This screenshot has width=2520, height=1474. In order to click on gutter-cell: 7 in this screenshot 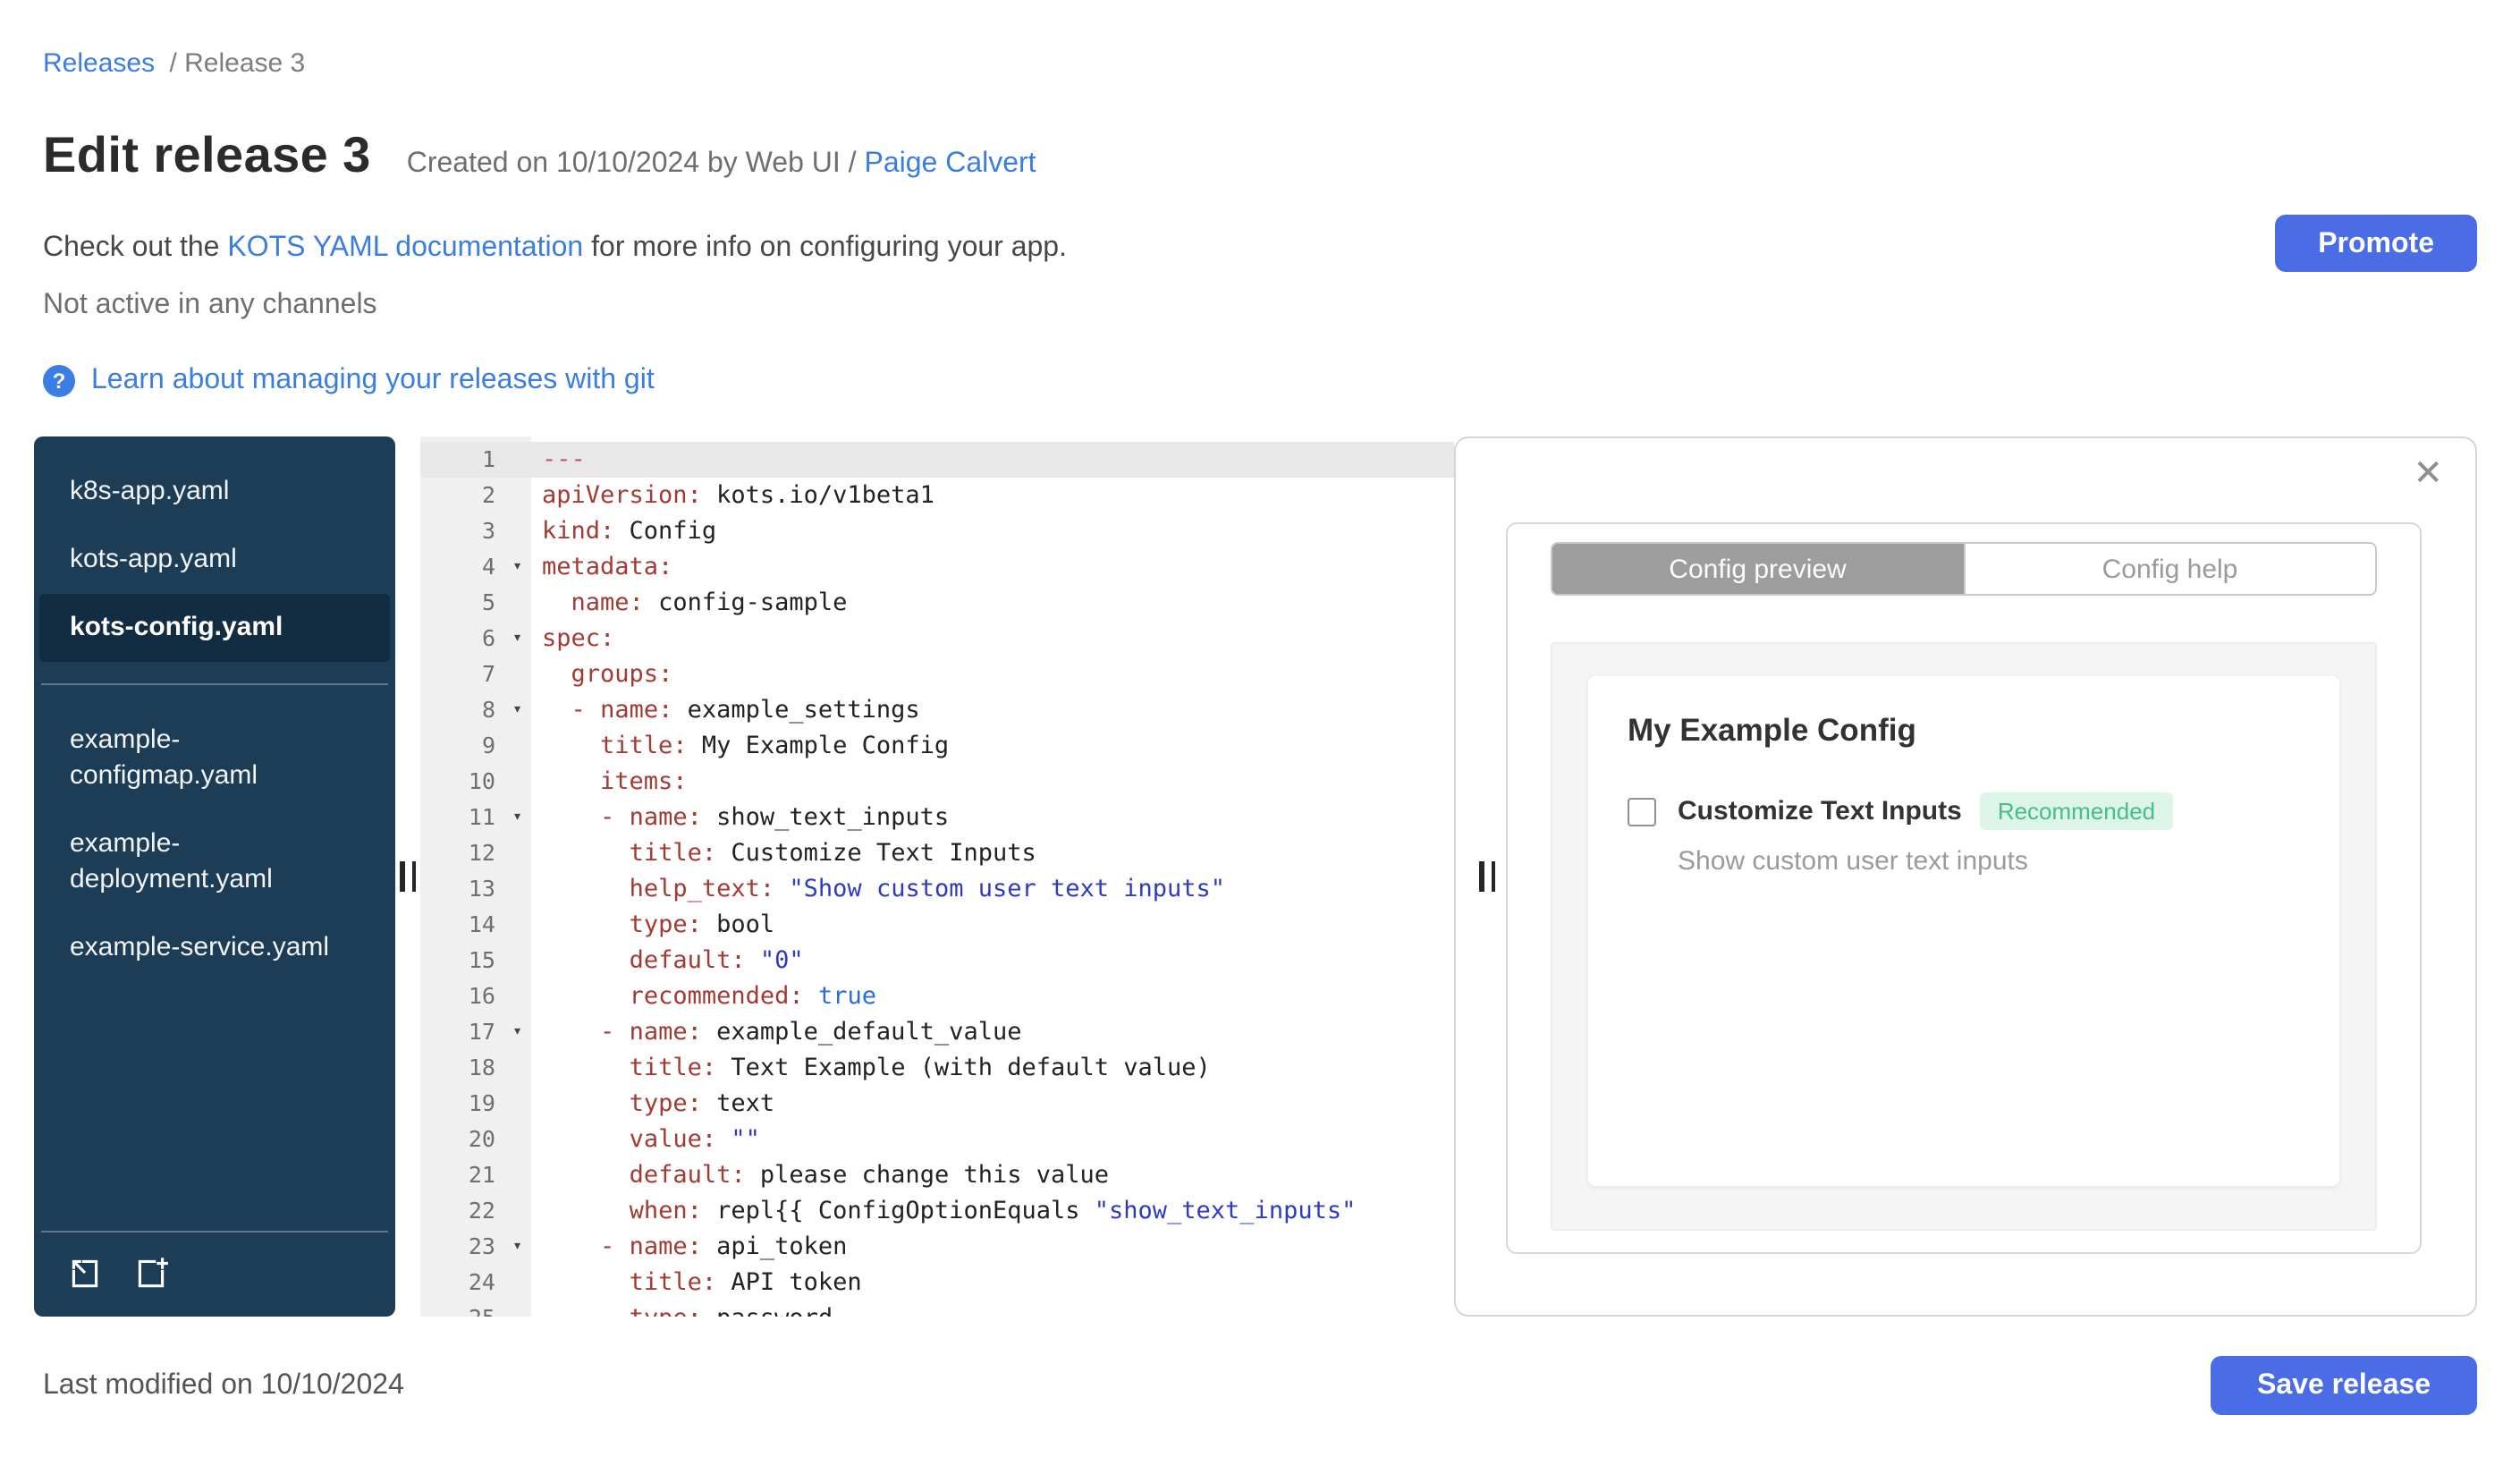, I will do `click(476, 674)`.